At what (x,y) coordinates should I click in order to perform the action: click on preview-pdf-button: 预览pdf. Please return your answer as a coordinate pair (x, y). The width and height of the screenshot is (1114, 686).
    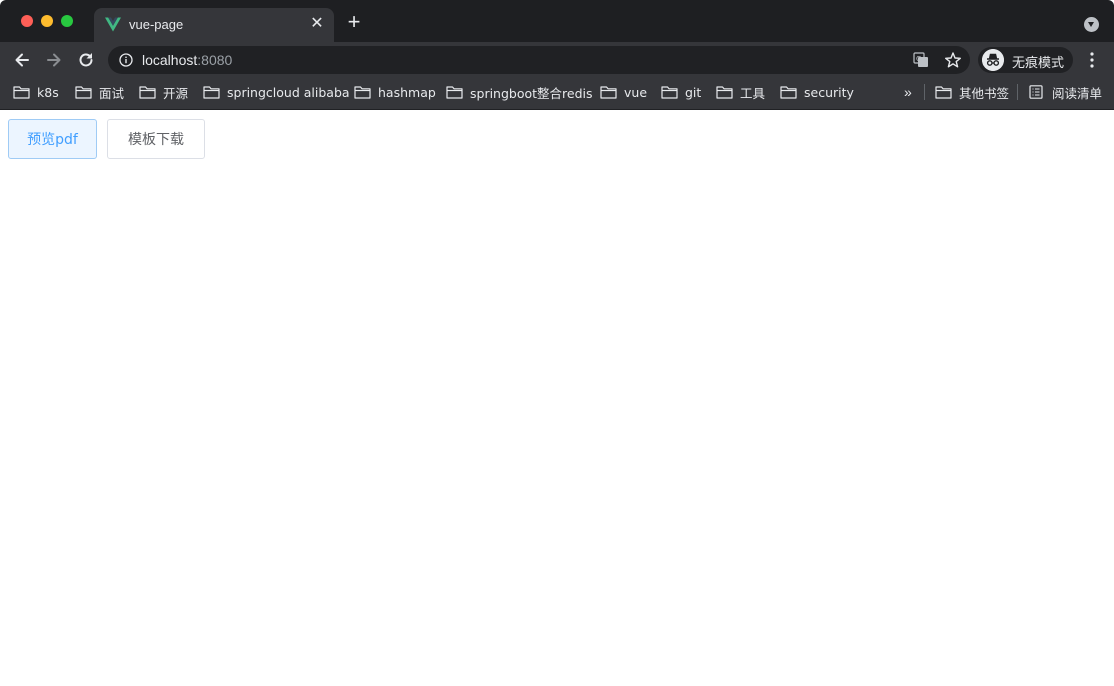
    Looking at the image, I should click on (52, 139).